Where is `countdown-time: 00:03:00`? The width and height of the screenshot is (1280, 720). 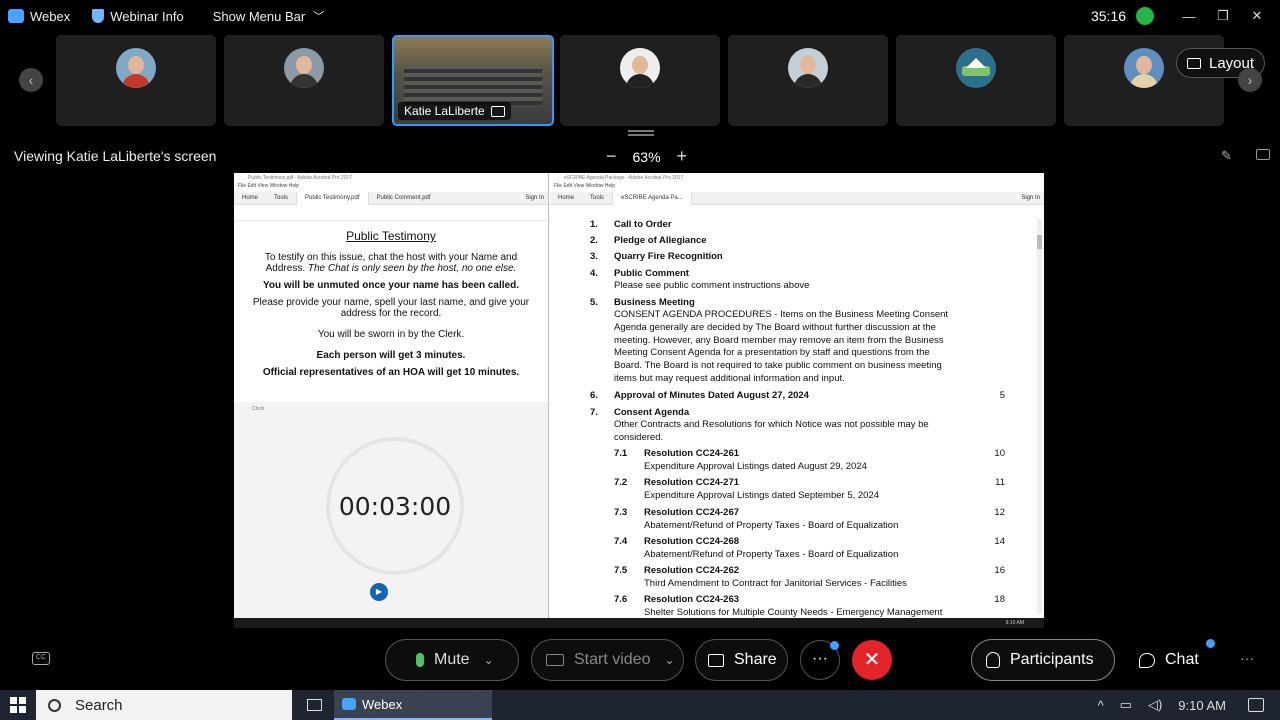 countdown-time: 00:03:00 is located at coordinates (395, 506).